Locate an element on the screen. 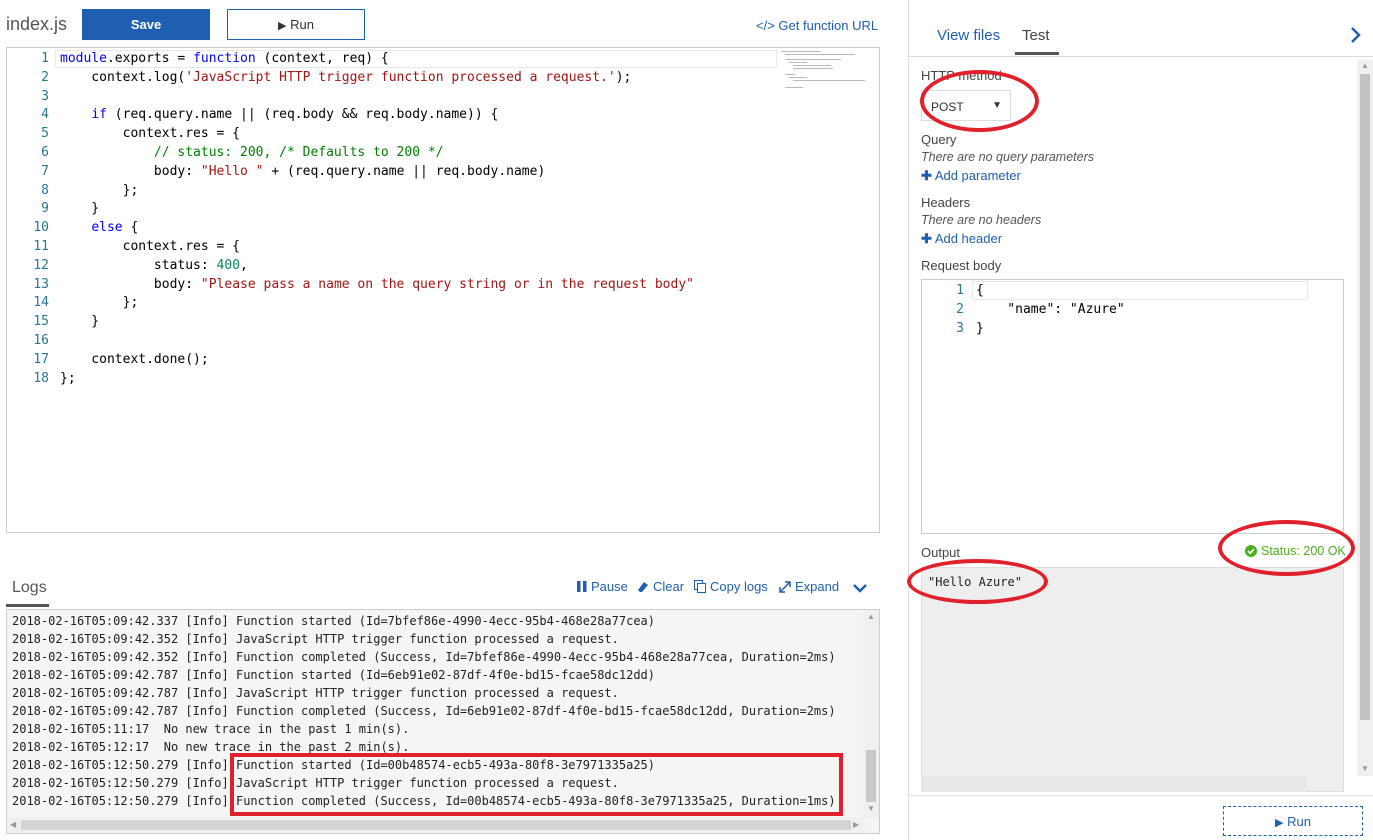 Image resolution: width=1373 pixels, height=840 pixels. logs-tab-label: Logs is located at coordinates (29, 587).